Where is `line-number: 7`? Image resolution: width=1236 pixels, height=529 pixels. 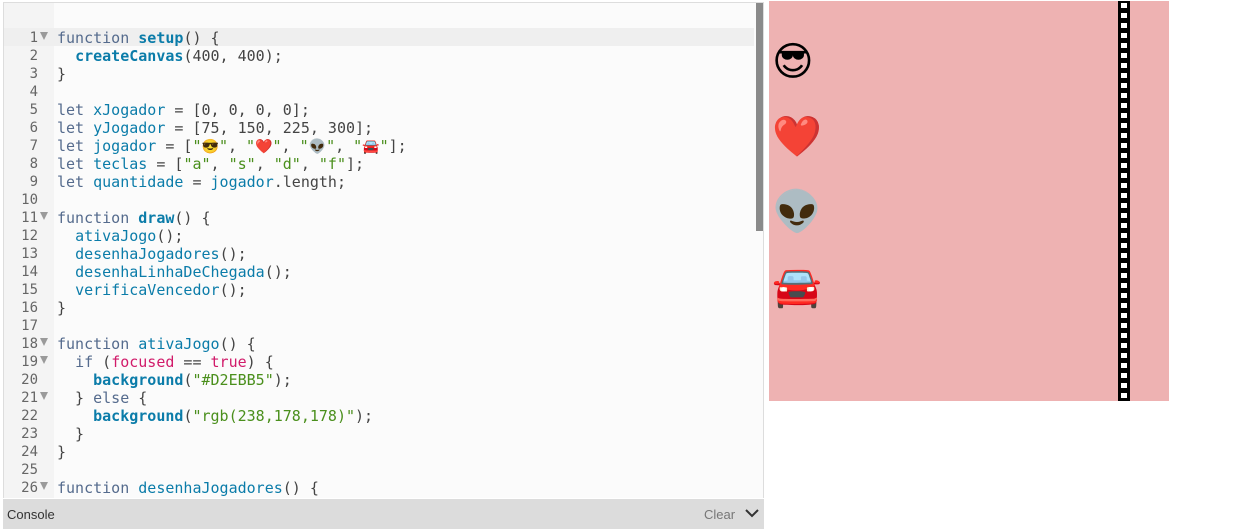 line-number: 7 is located at coordinates (33, 146).